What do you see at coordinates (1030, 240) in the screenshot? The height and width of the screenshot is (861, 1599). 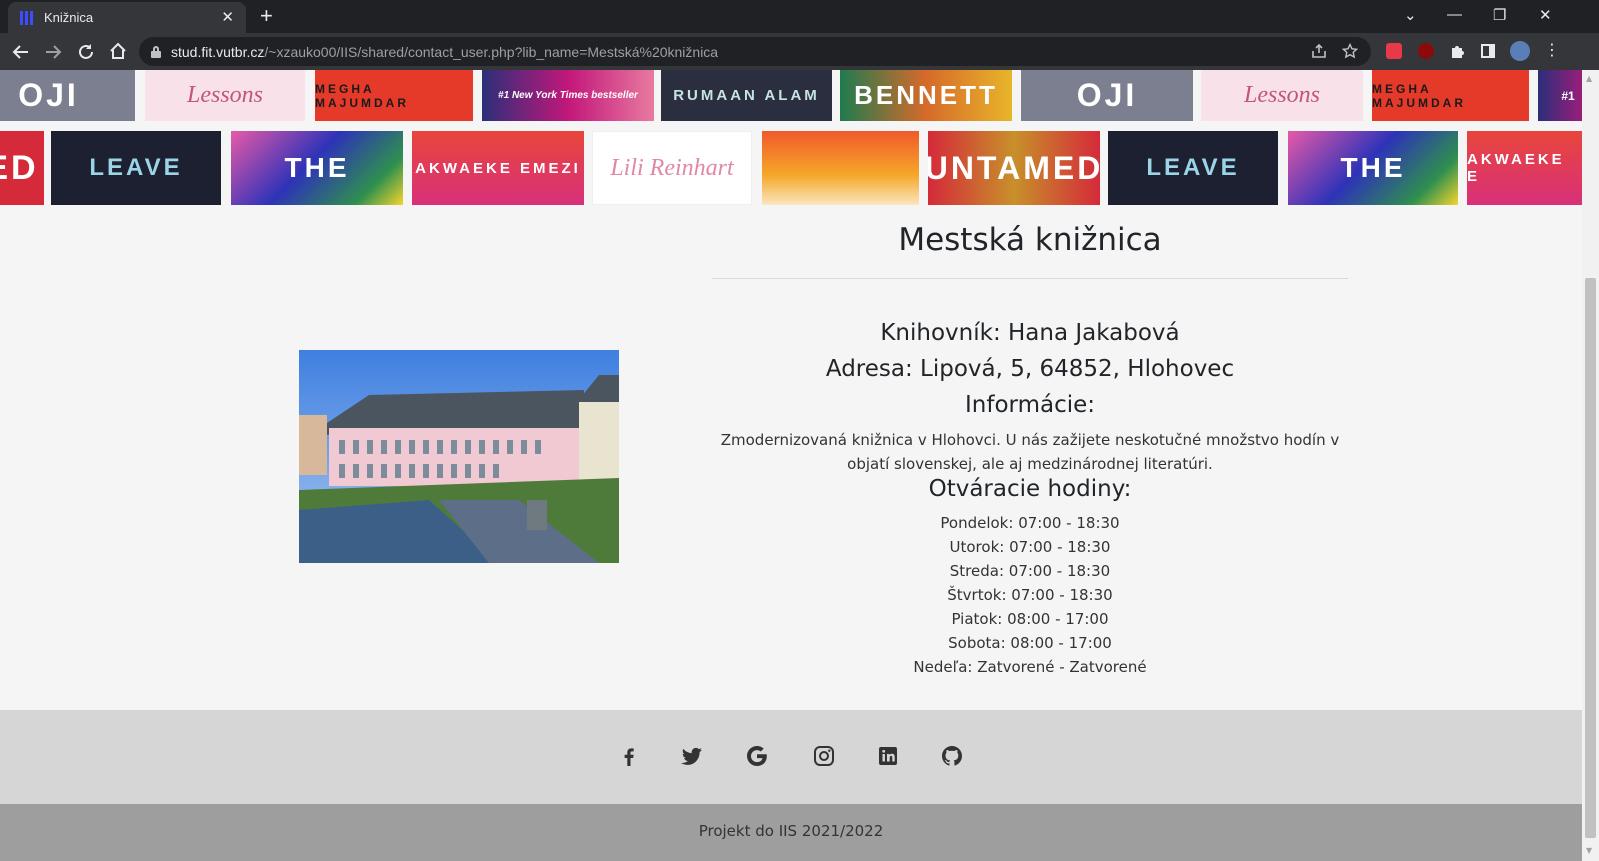 I see `library-title: Mestská knižnica` at bounding box center [1030, 240].